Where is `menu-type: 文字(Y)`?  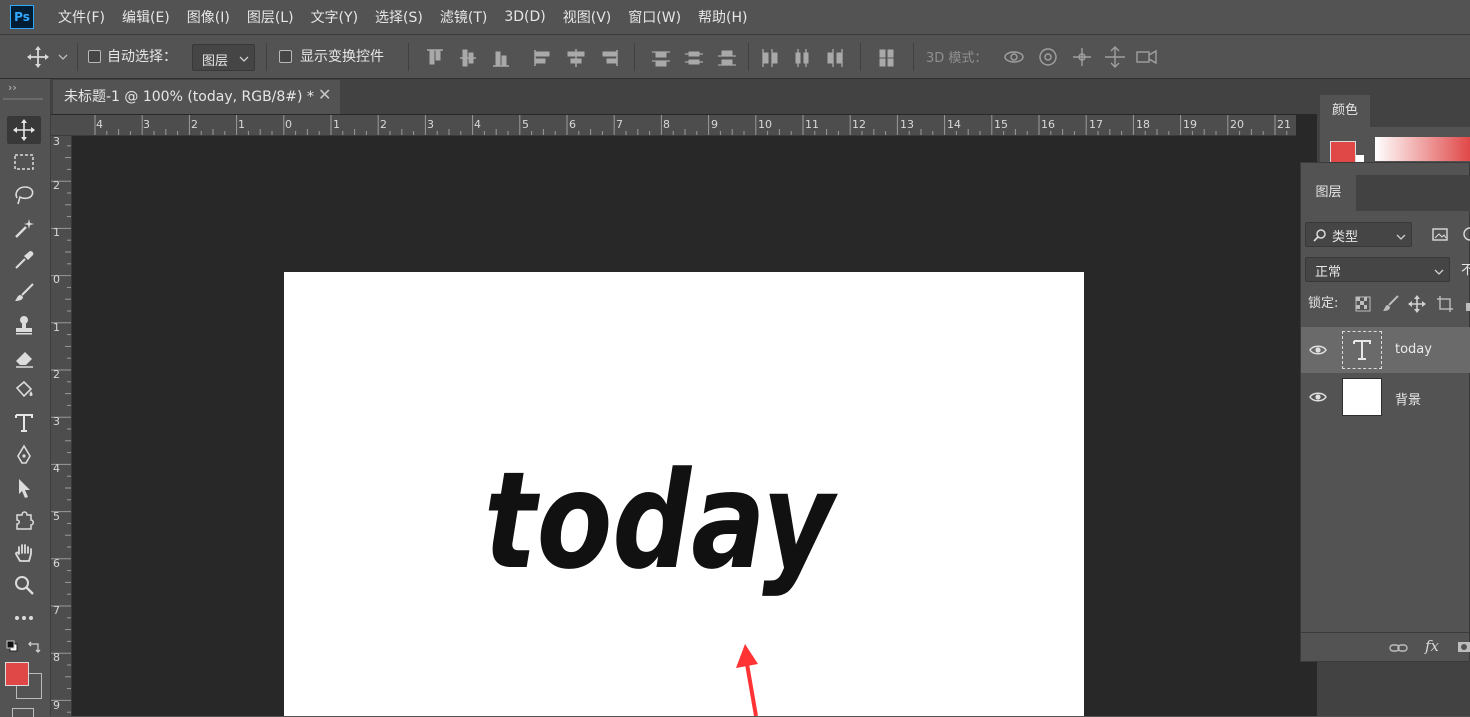
menu-type: 文字(Y) is located at coordinates (334, 17).